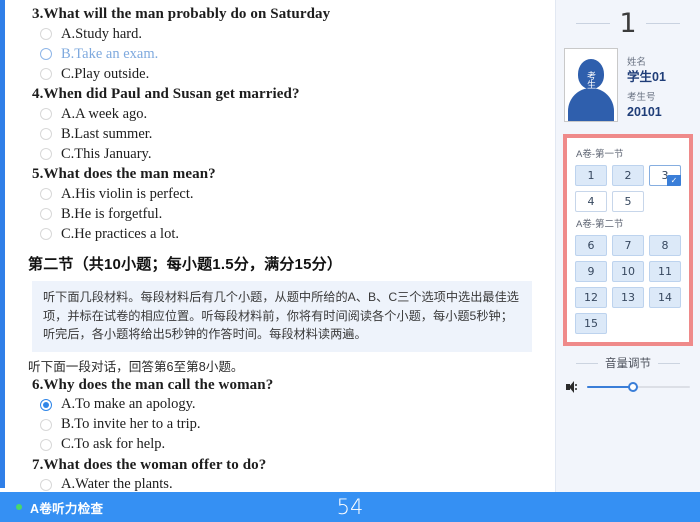  I want to click on option-row: B.Take an exam., so click(292, 54).